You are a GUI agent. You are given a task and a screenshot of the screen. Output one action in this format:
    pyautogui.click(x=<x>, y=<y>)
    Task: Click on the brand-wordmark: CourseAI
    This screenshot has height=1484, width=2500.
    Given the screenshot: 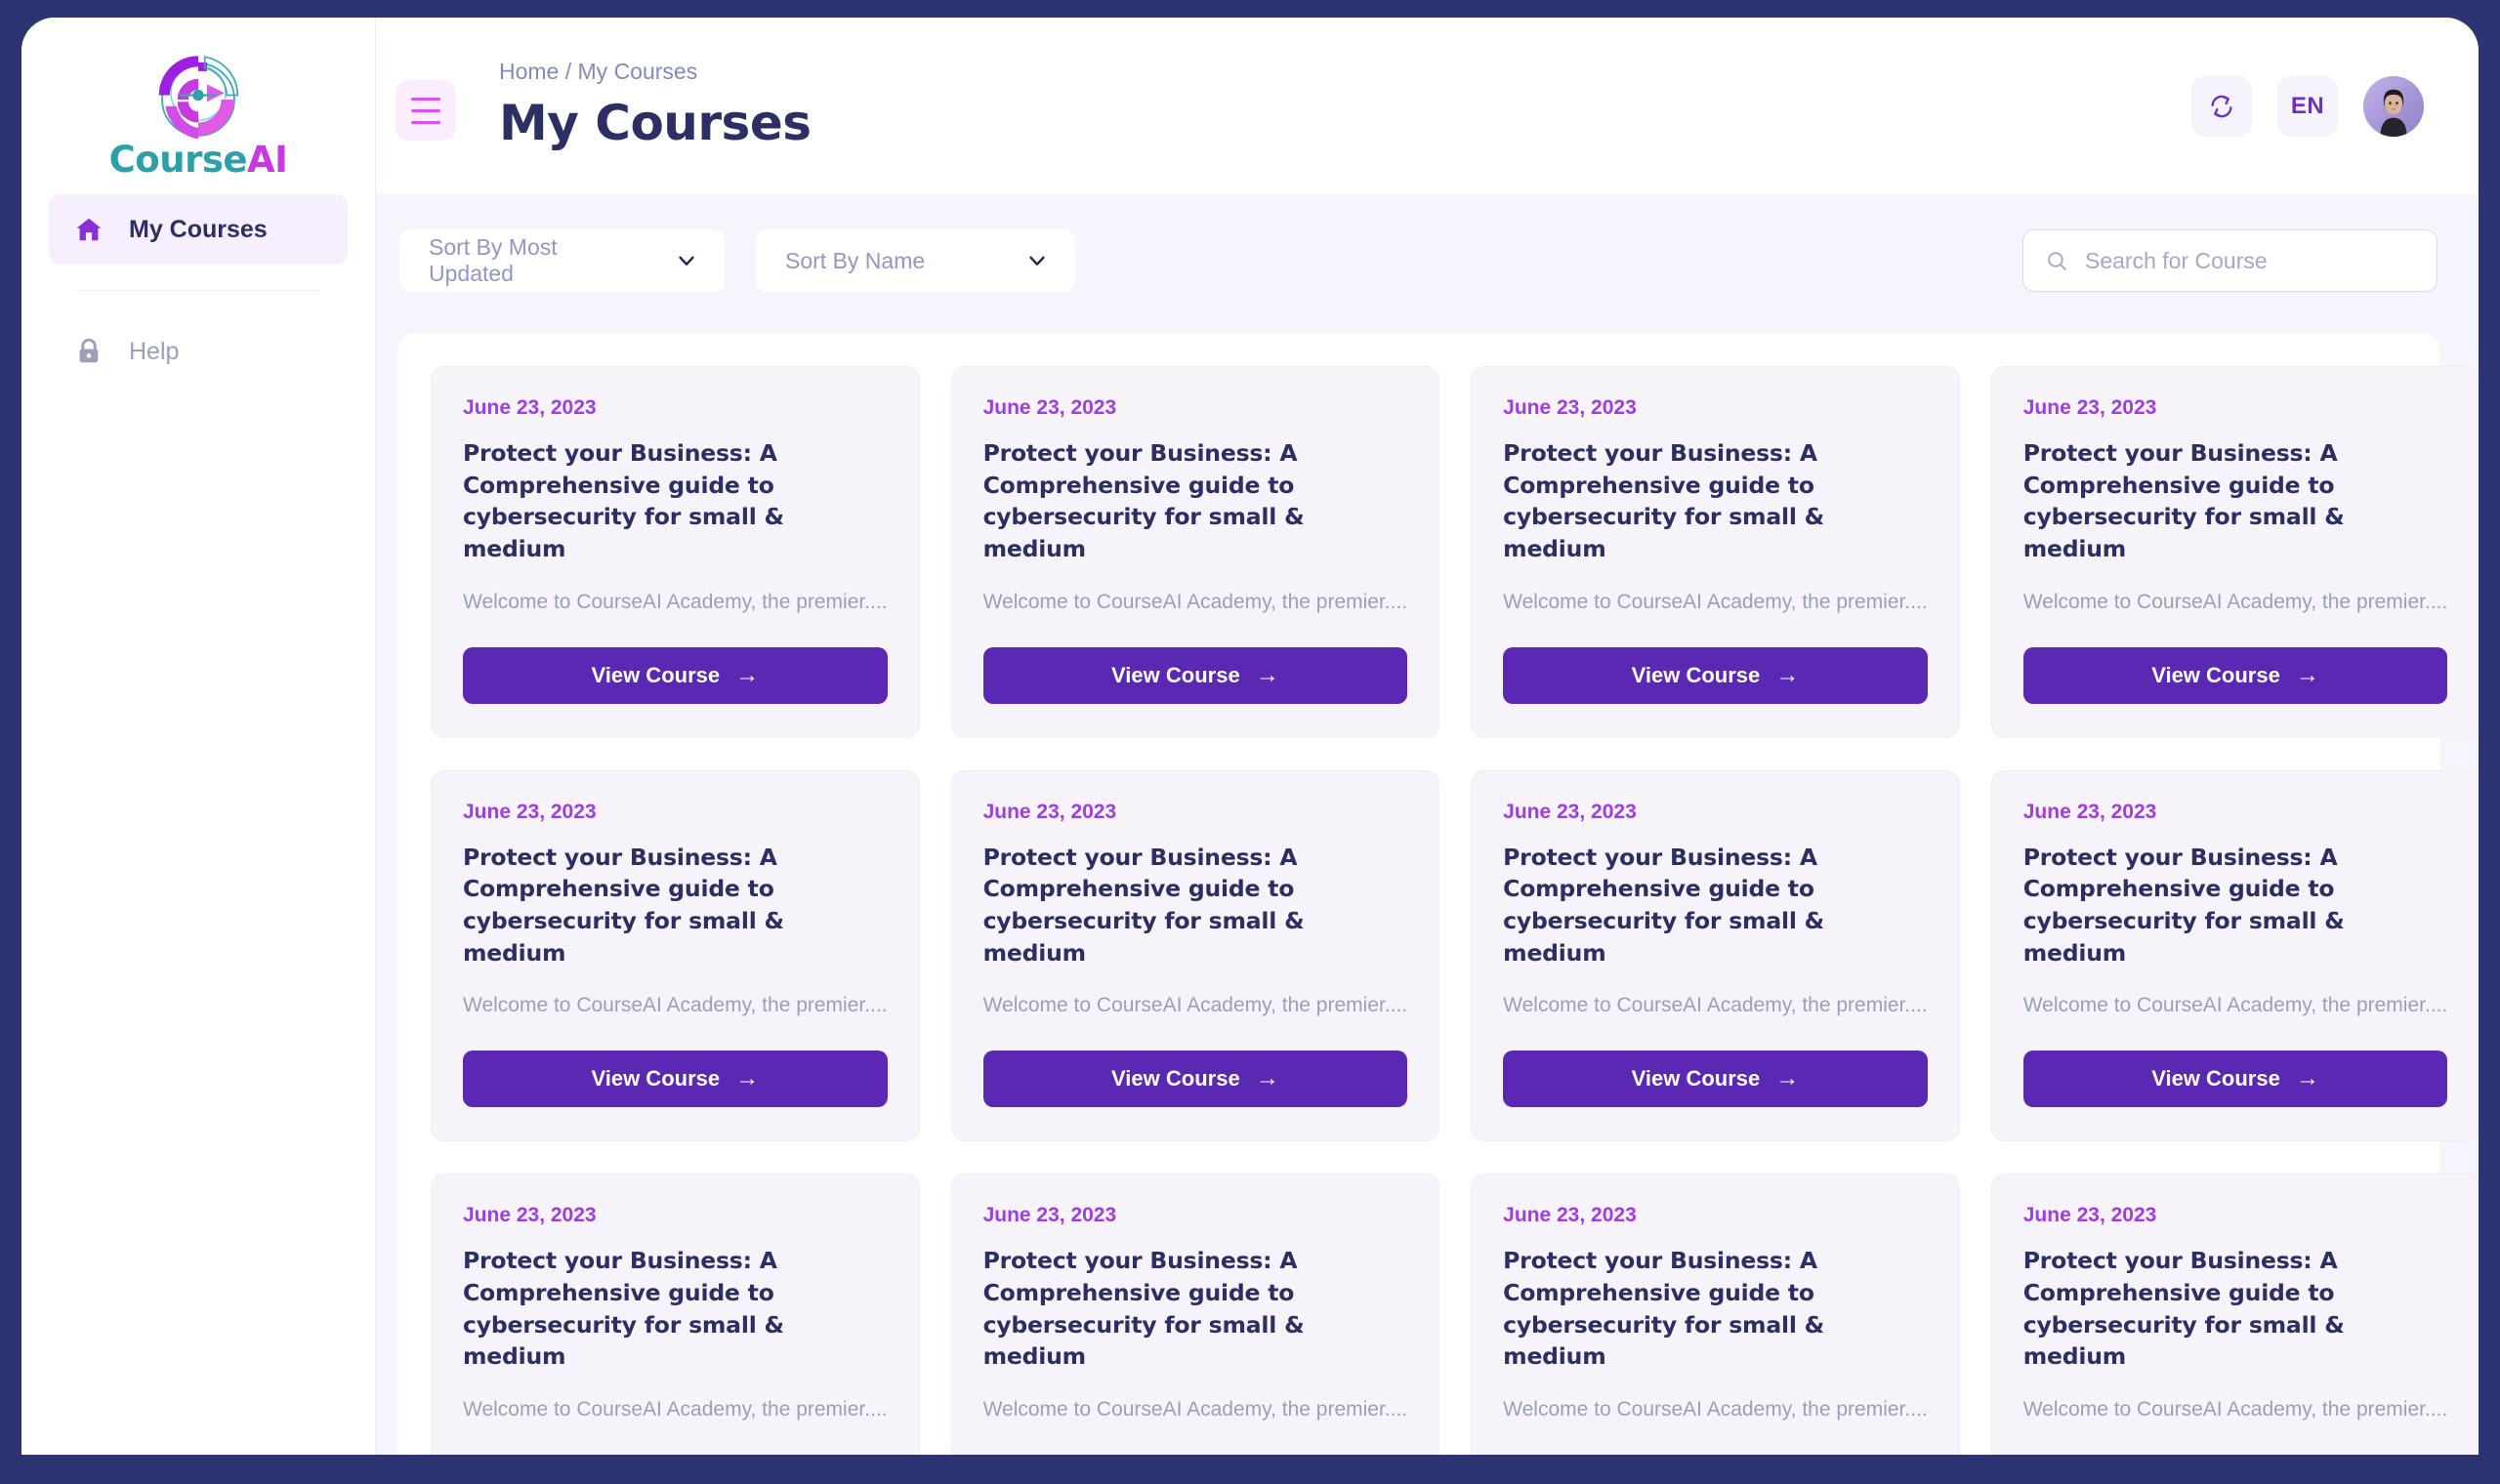 What is the action you would take?
    pyautogui.click(x=198, y=160)
    